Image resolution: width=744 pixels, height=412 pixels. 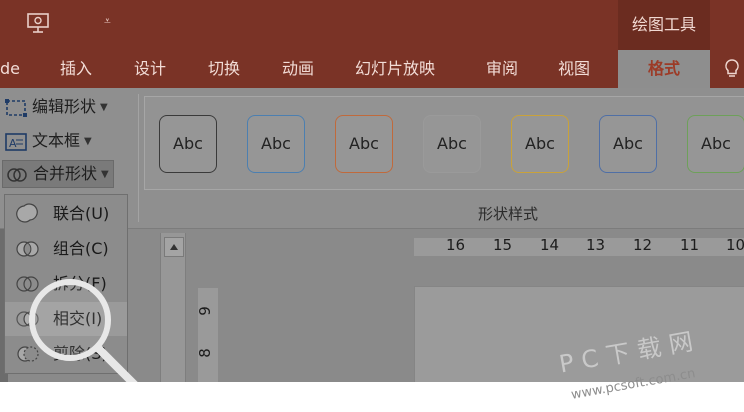 What do you see at coordinates (188, 144) in the screenshot?
I see `shape-style-1: Abc` at bounding box center [188, 144].